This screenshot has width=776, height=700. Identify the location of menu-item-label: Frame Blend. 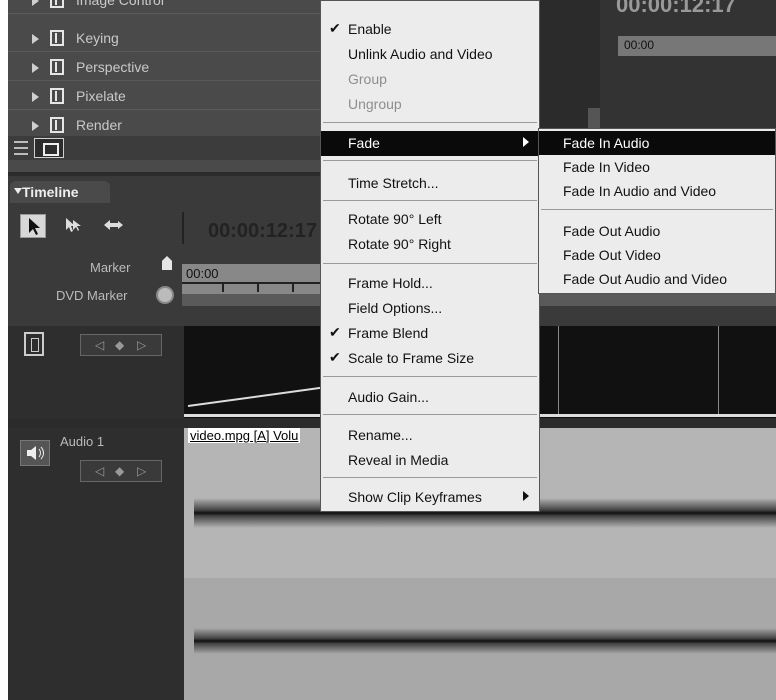
(388, 333).